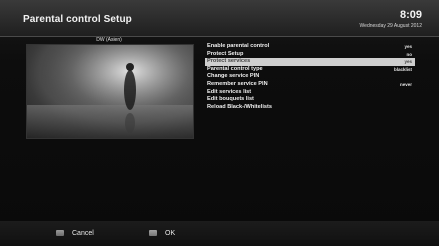  What do you see at coordinates (402, 69) in the screenshot?
I see `menu-item-value: blacklist` at bounding box center [402, 69].